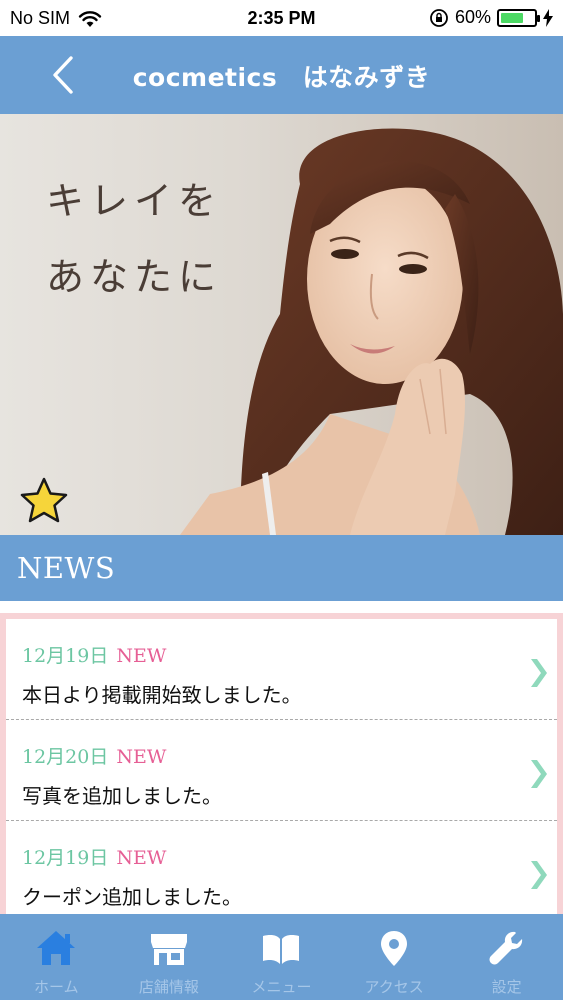 The width and height of the screenshot is (563, 1000). I want to click on tab-home: ホーム, so click(56, 957).